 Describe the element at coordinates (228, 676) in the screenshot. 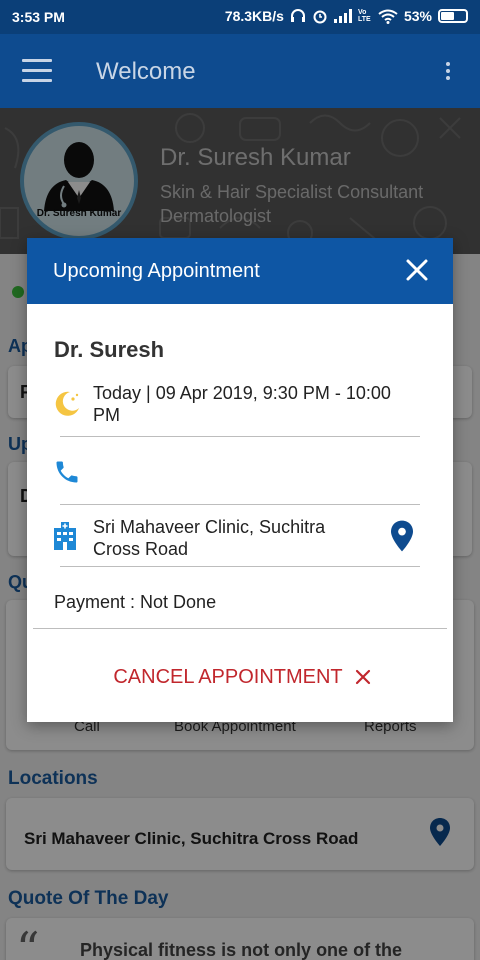

I see `cancel-appointment-label: CANCEL APPOINTMENT` at that location.